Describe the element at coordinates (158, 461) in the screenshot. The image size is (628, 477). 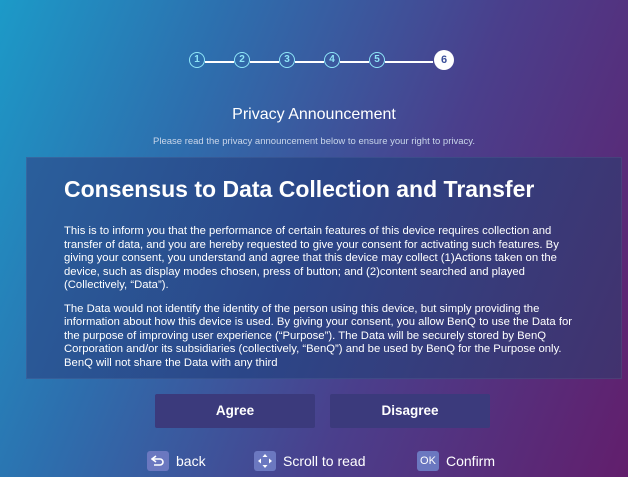
I see `back-arrow-icon` at that location.